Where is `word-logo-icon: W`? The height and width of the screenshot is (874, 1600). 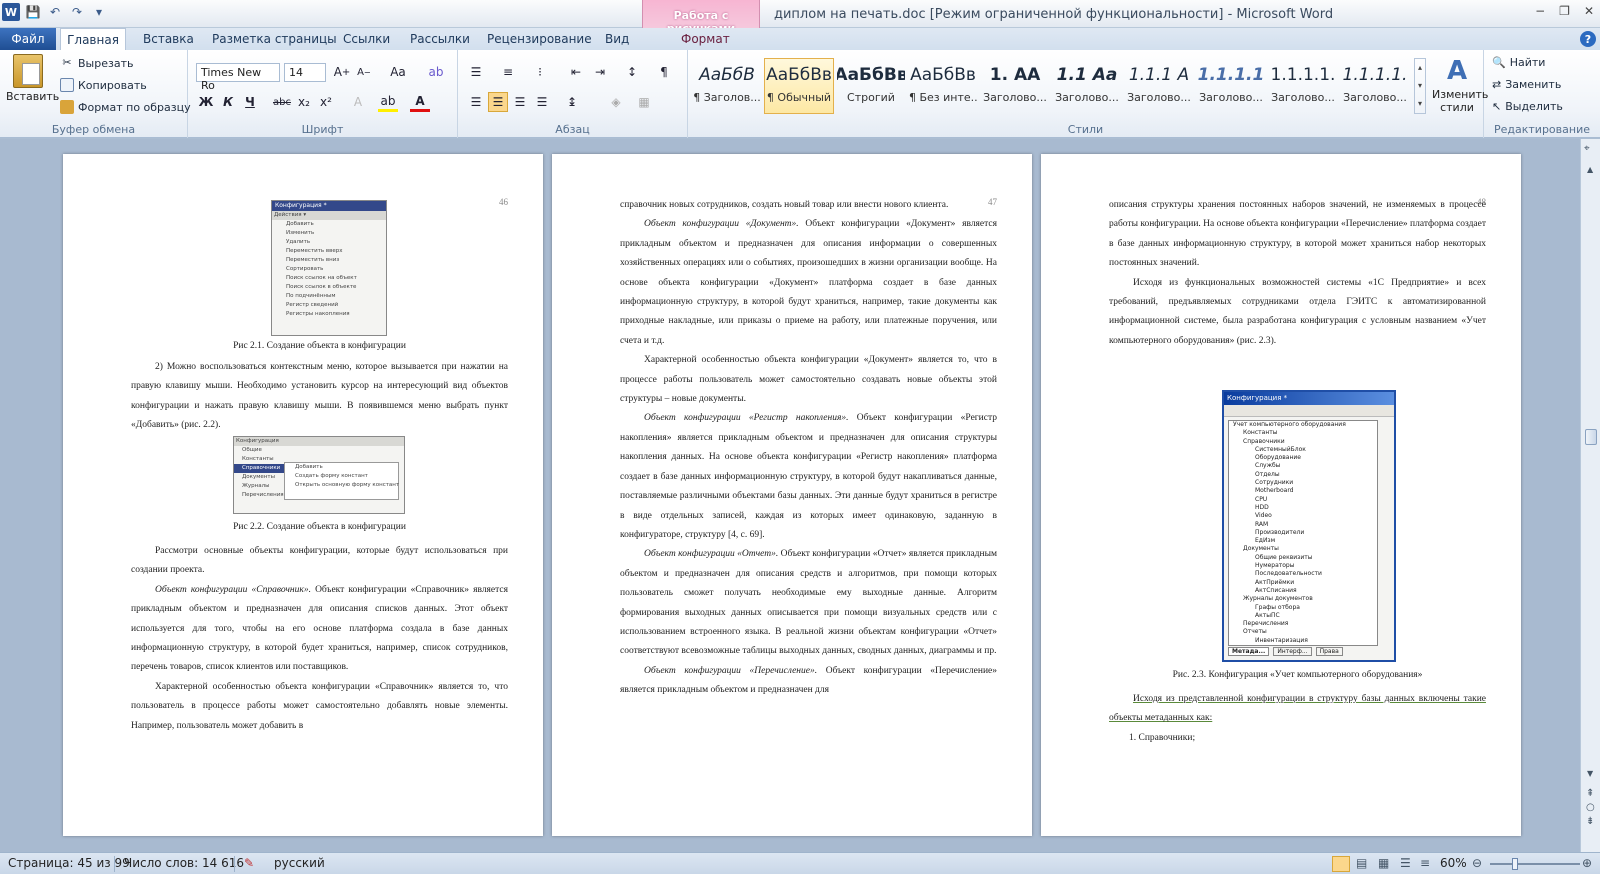
word-logo-icon: W is located at coordinates (11, 12).